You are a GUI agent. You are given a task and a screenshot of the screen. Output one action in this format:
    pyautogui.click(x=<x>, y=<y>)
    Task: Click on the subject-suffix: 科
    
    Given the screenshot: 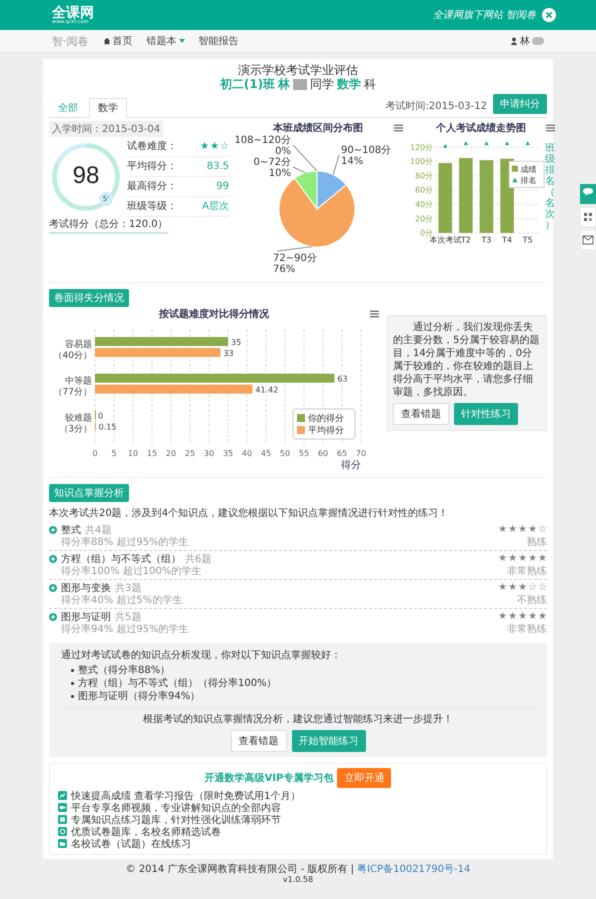 What is the action you would take?
    pyautogui.click(x=370, y=84)
    